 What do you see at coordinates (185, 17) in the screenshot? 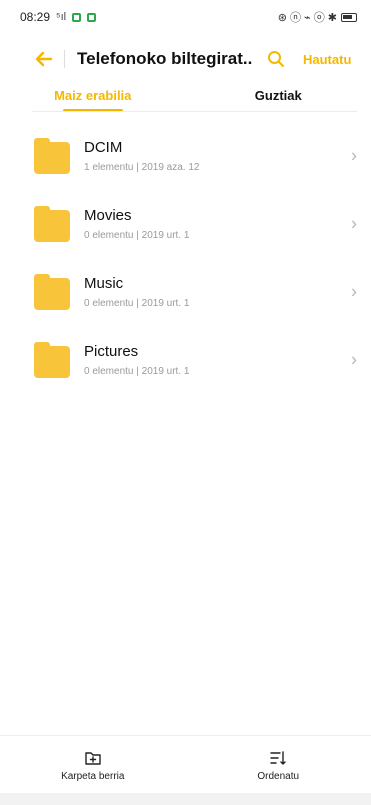
I see `status-bar: 08:29 ⁵ıl ⊛ ⓝ ⌁ ⓞ ✱` at bounding box center [185, 17].